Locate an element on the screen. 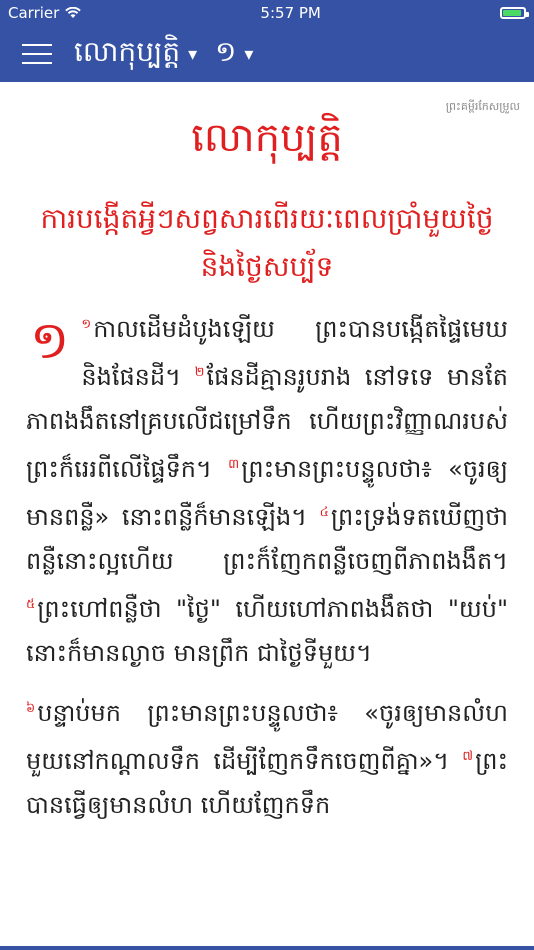  bottom-edge is located at coordinates (267, 948).